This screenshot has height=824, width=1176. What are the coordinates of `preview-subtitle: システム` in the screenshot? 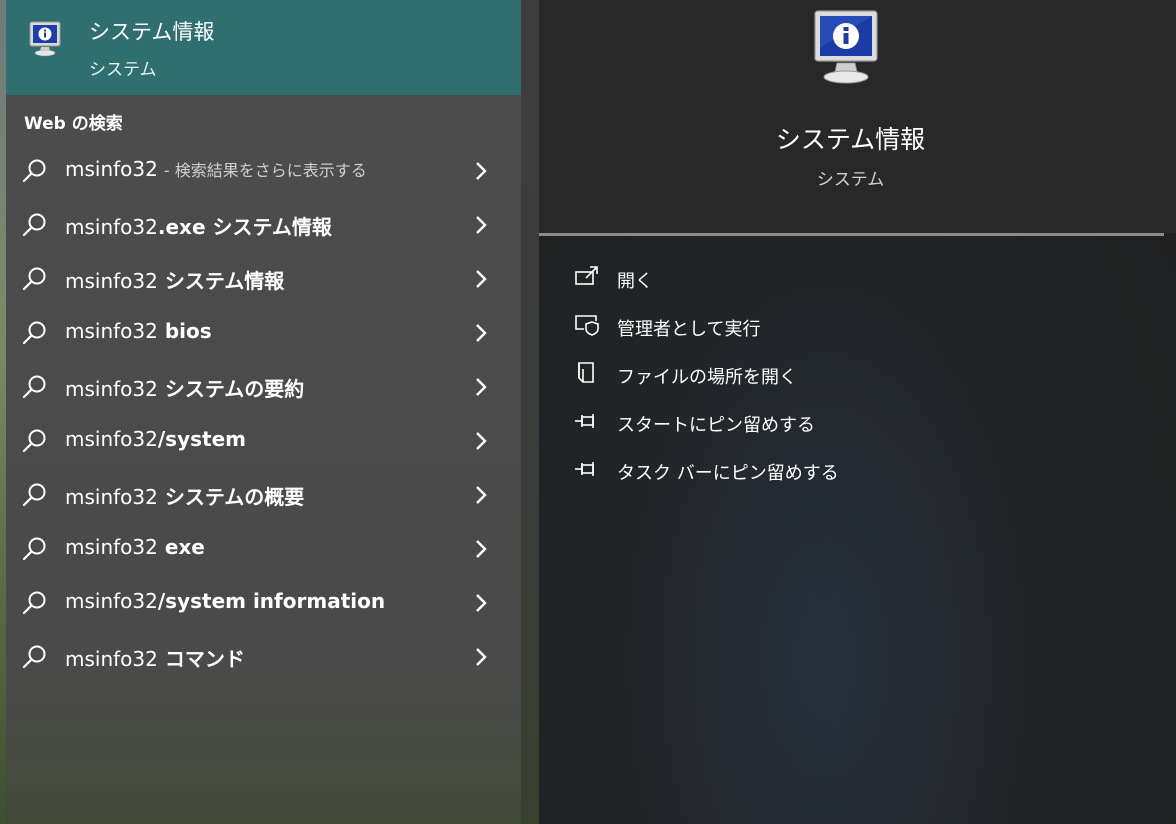 It's located at (850, 180).